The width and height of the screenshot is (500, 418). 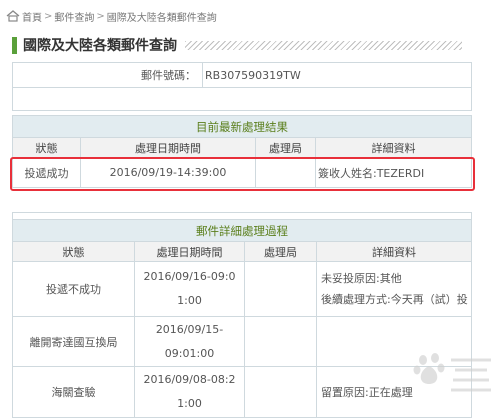 What do you see at coordinates (242, 126) in the screenshot?
I see `latest-section-title: 目前最新處理結果` at bounding box center [242, 126].